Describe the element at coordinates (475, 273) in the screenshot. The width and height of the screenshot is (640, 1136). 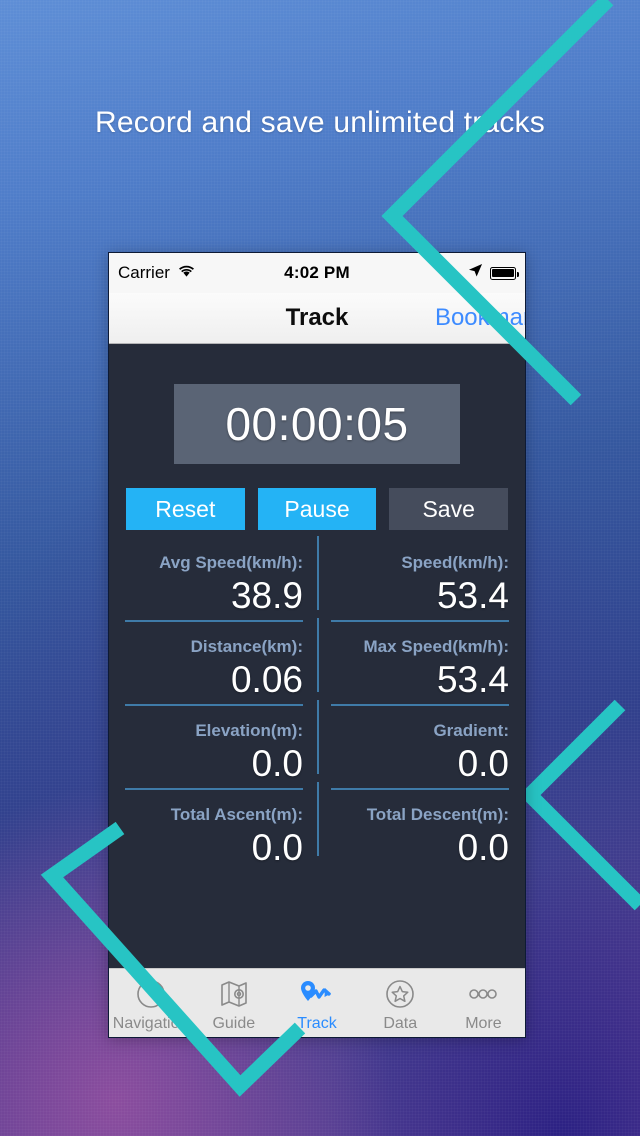
I see `location-arrow-icon` at that location.